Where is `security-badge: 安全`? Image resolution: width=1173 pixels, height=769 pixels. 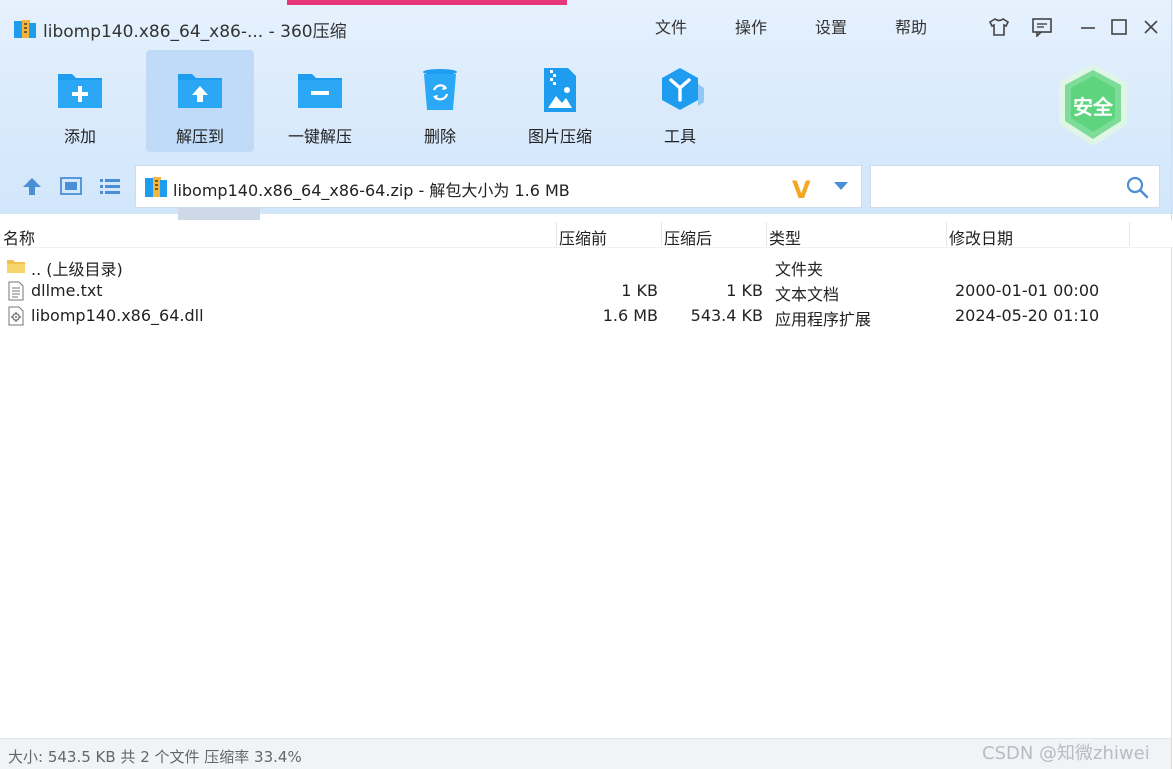
security-badge: 安全 is located at coordinates (1093, 105).